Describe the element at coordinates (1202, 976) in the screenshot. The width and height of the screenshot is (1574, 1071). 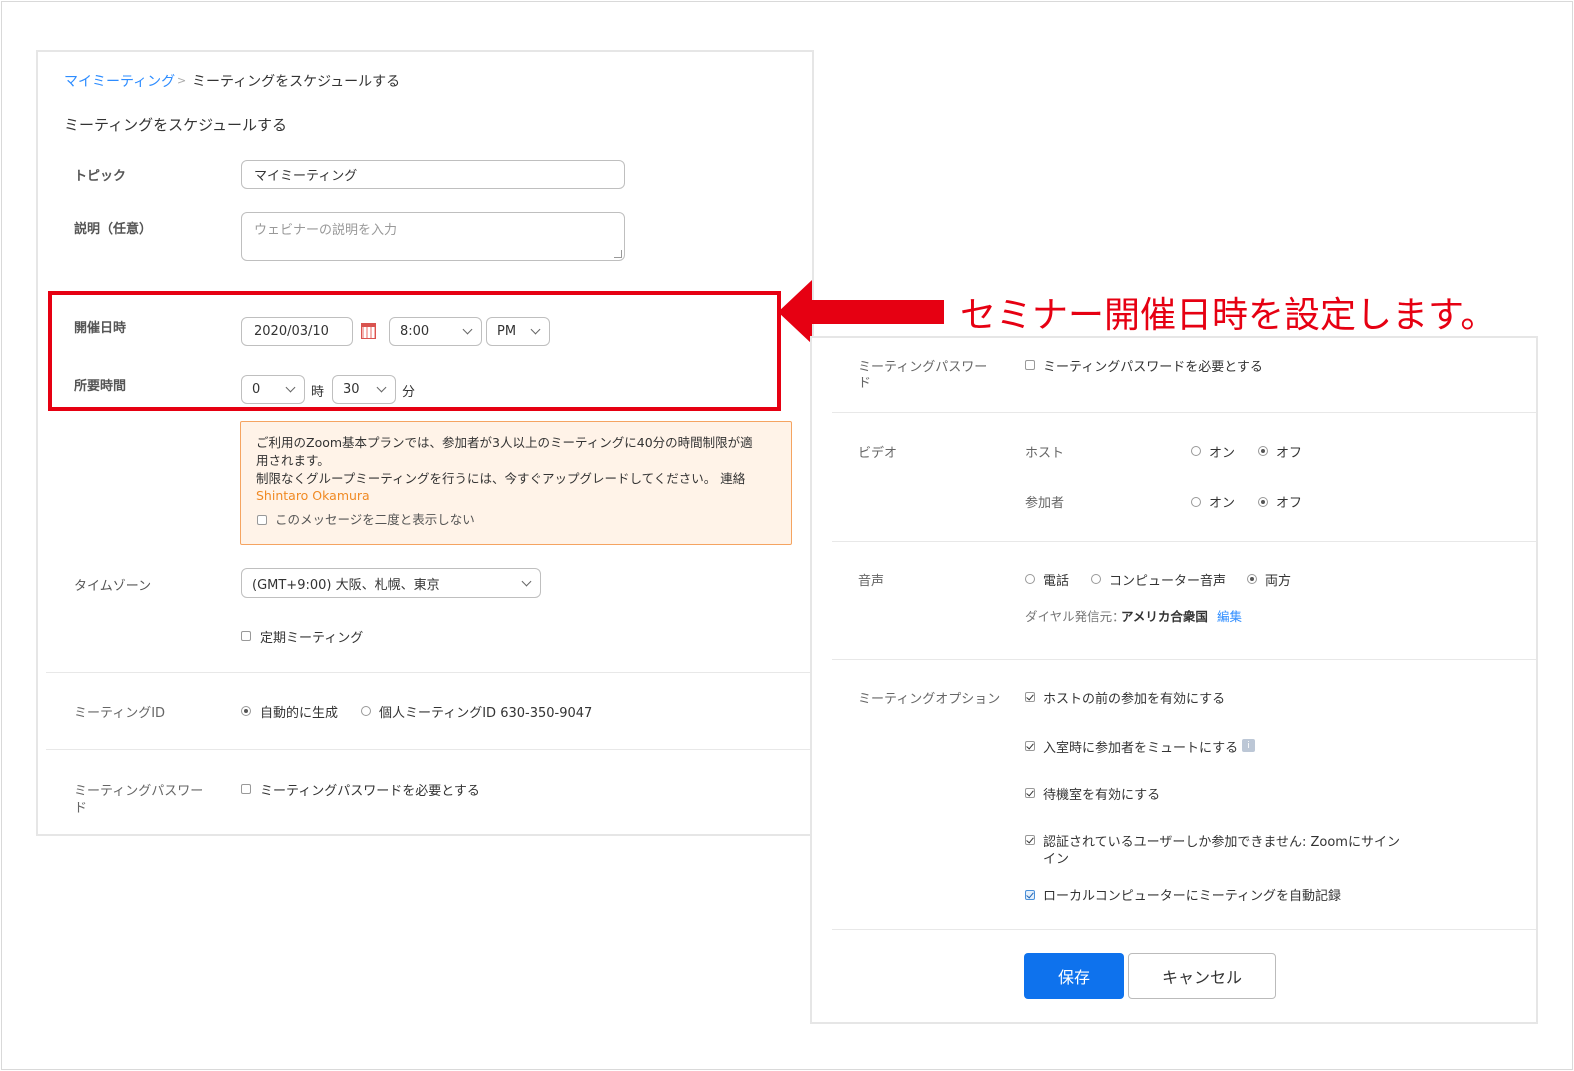
I see `cancel-button: キャンセル` at that location.